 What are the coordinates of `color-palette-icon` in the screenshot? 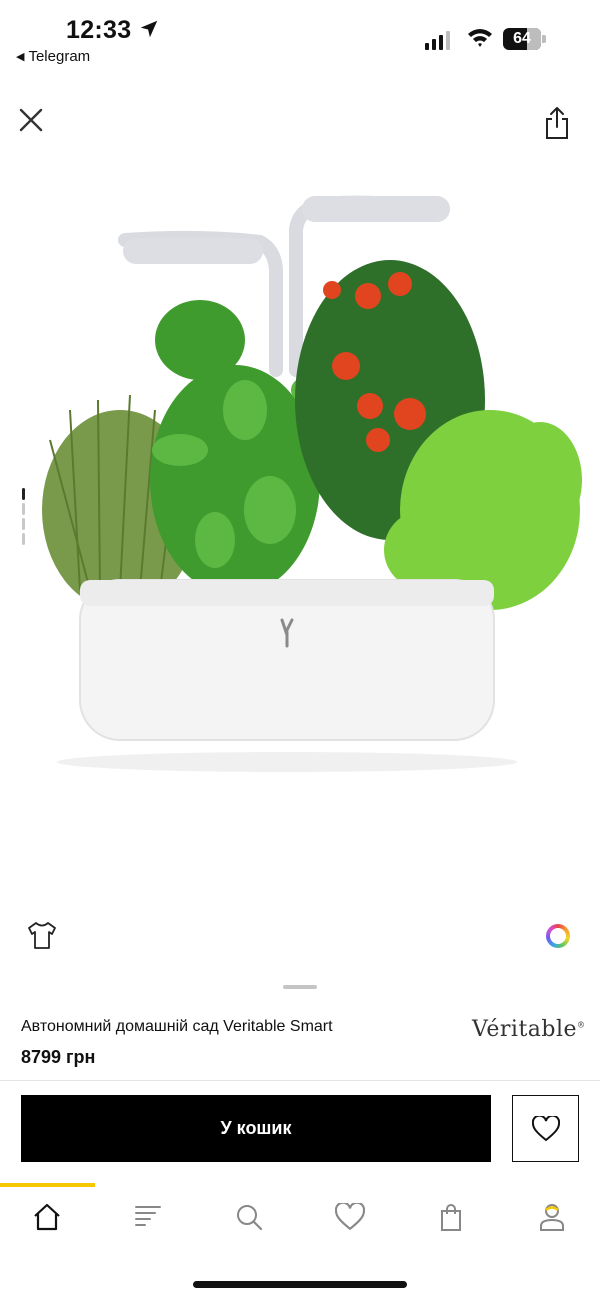 It's located at (558, 936).